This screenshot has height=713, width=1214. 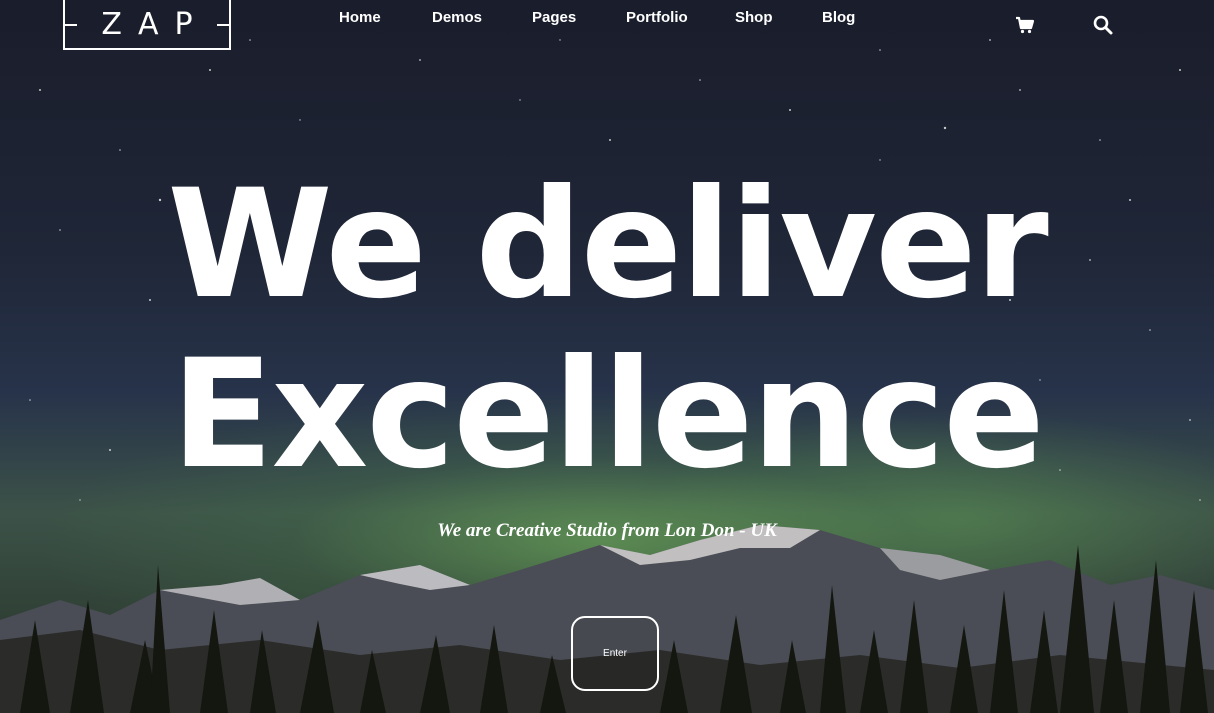 I want to click on nav-shop: Shop, so click(x=754, y=17).